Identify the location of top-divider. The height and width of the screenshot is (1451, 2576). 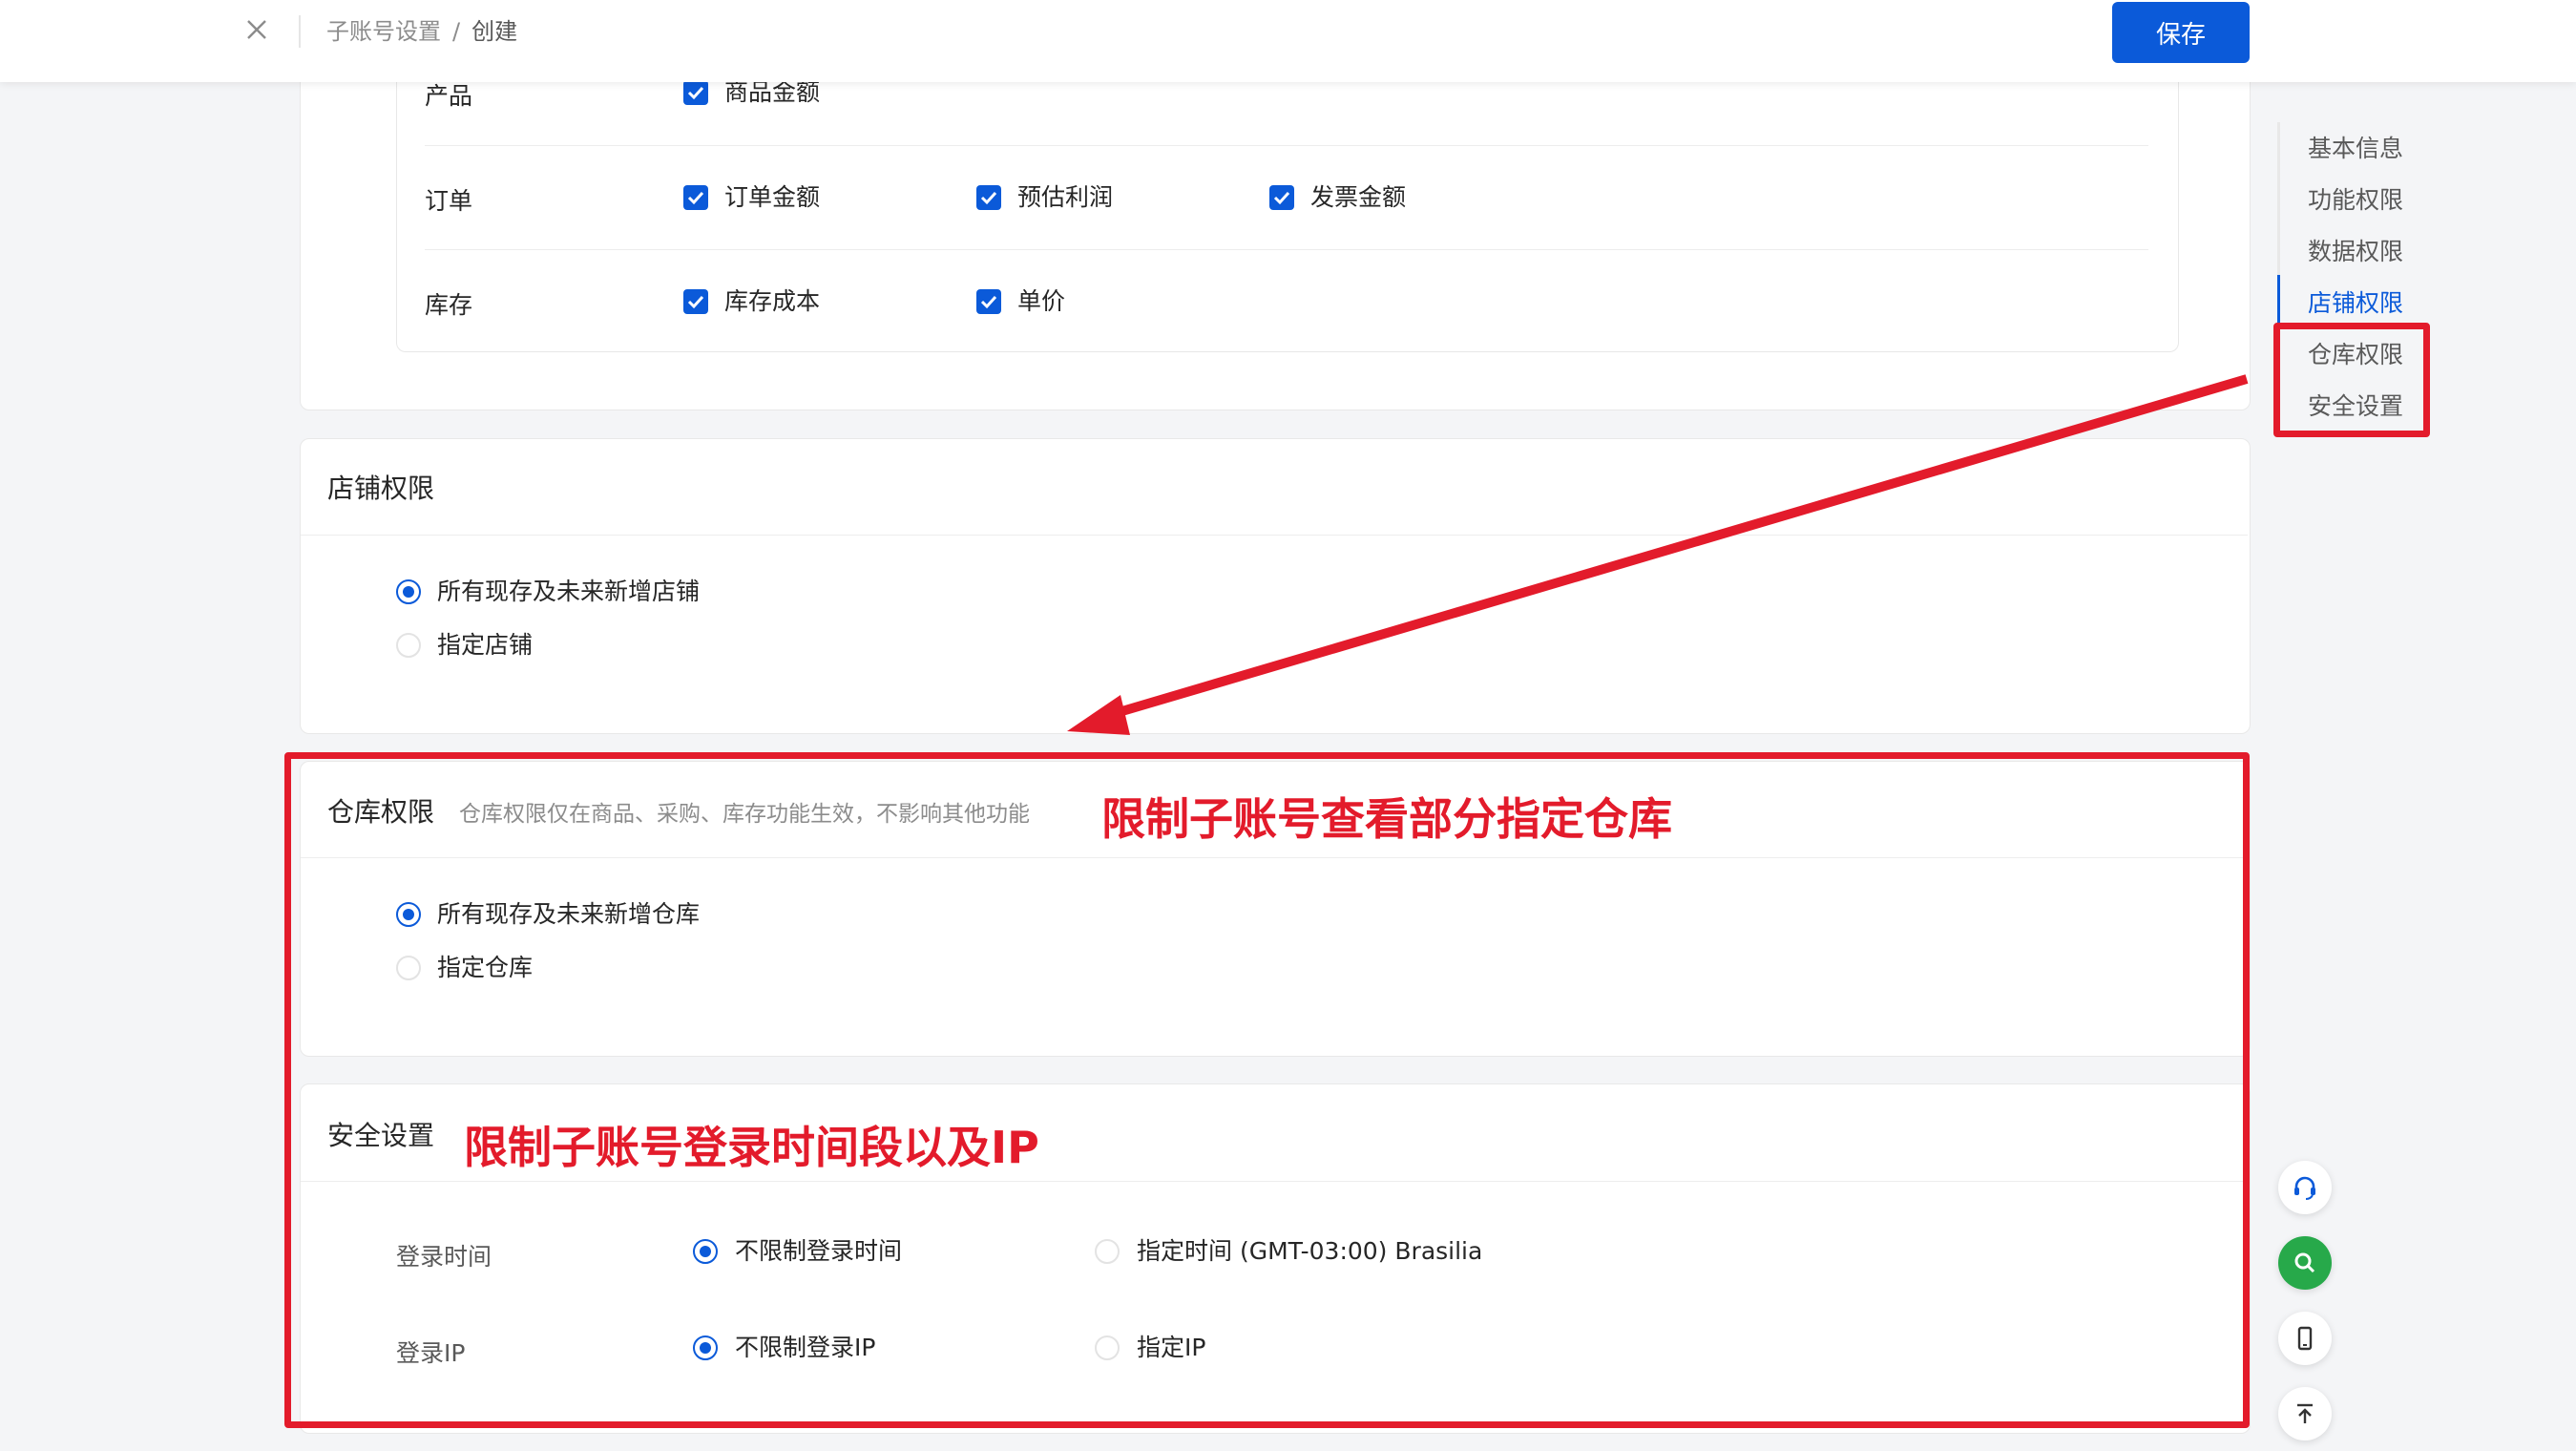
(300, 31).